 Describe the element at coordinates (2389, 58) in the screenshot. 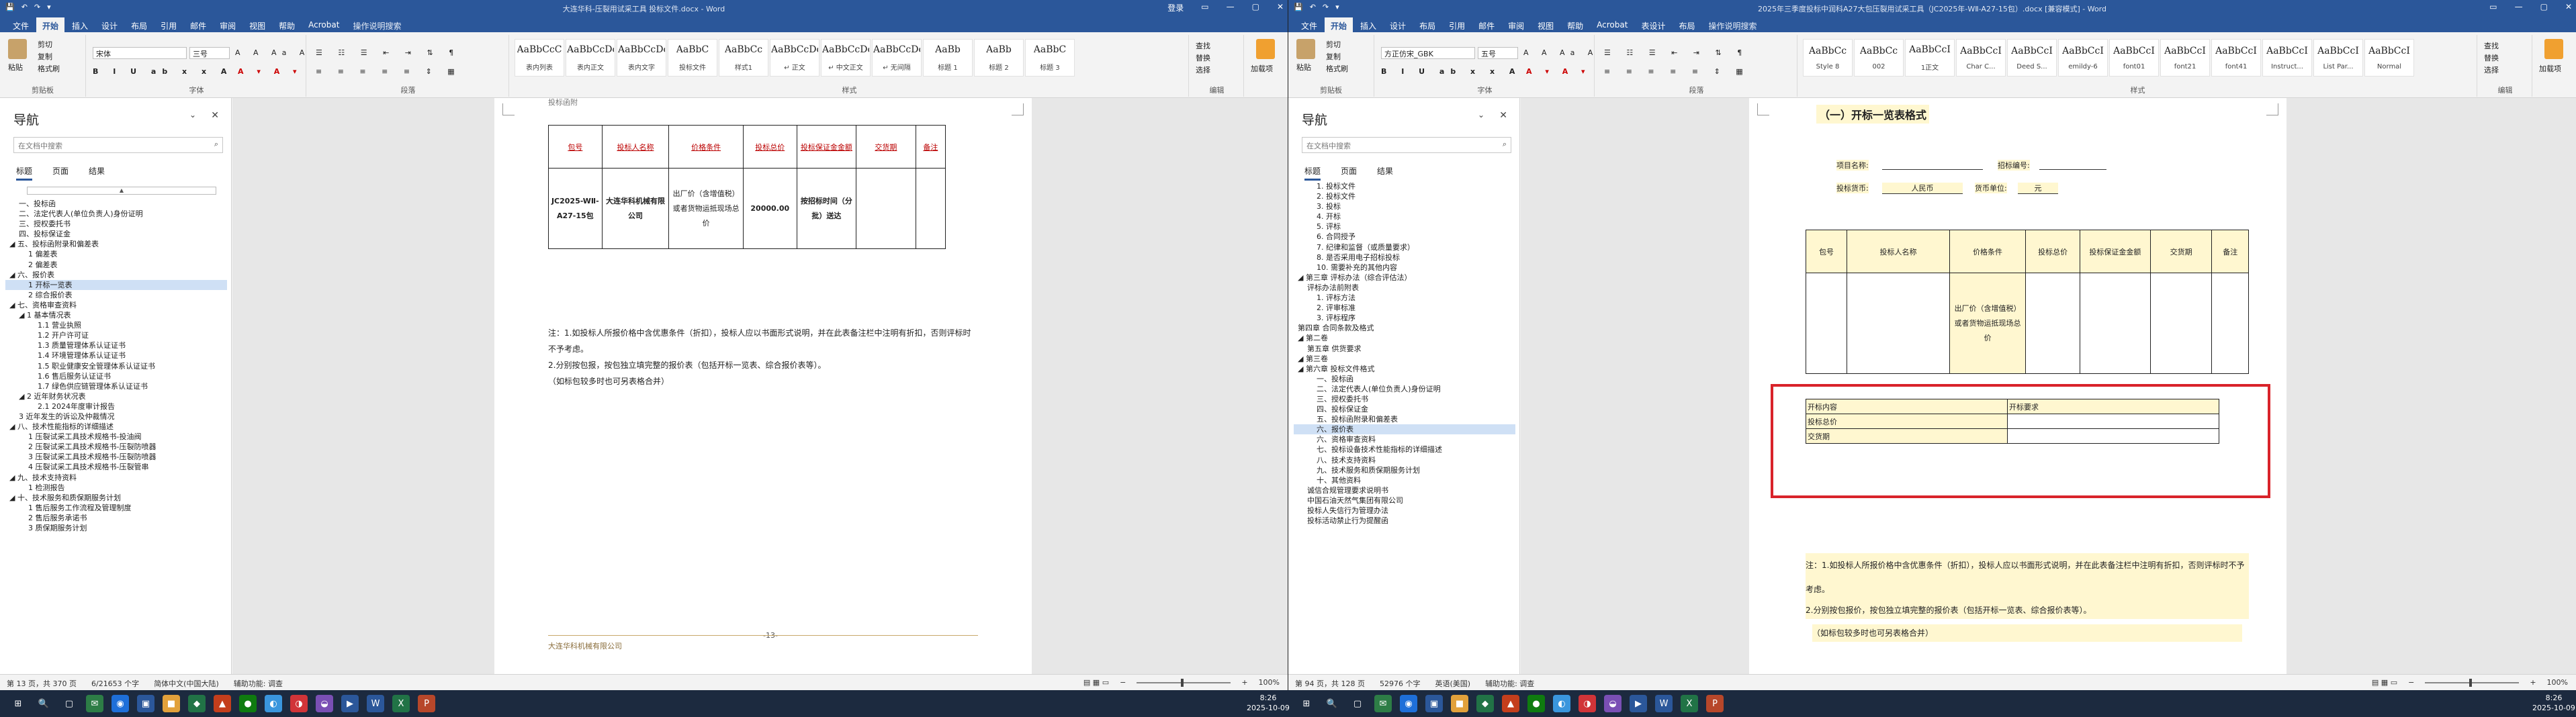

I see `style-item: AaBbCcI Normal` at that location.